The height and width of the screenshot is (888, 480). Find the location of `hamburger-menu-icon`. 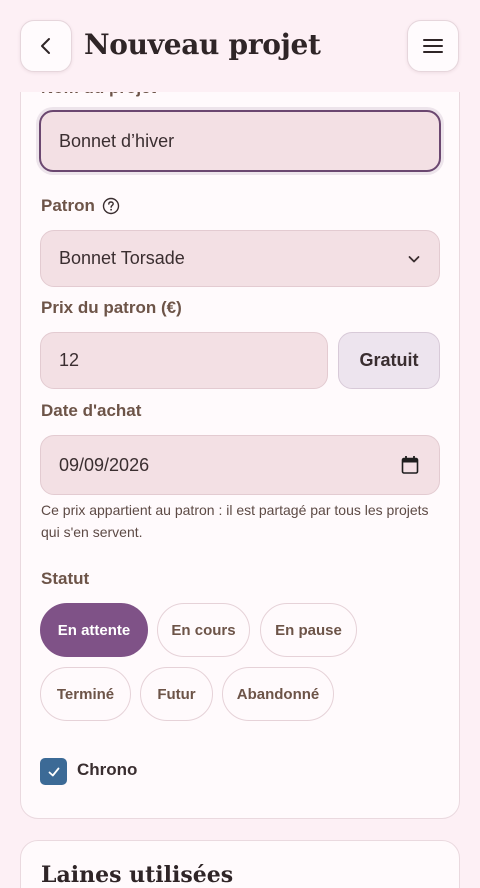

hamburger-menu-icon is located at coordinates (433, 46).